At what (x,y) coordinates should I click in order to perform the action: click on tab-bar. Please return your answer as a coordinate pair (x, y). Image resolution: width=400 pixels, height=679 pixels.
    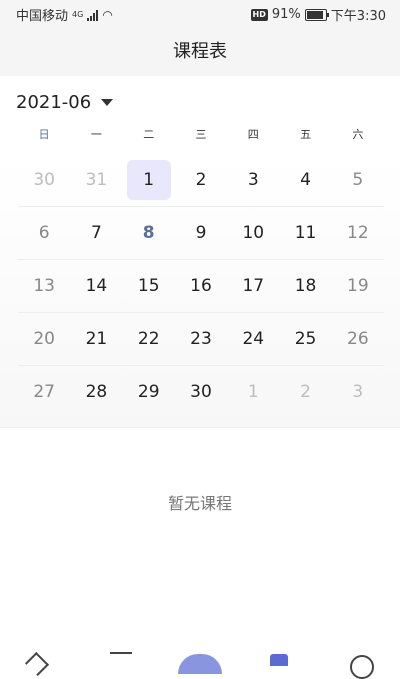
    Looking at the image, I should click on (200, 663).